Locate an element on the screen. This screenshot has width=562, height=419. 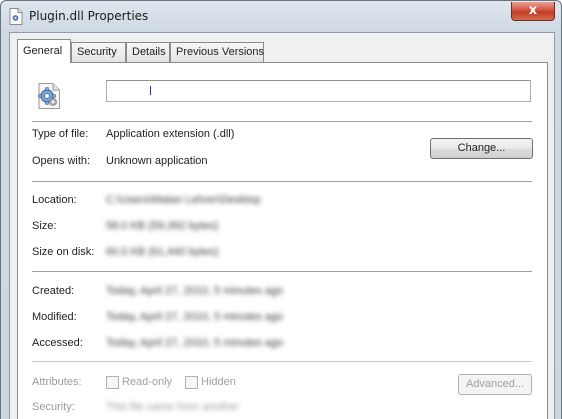
created-value: Today, April 27, 2010, 5 minutes ago is located at coordinates (195, 291).